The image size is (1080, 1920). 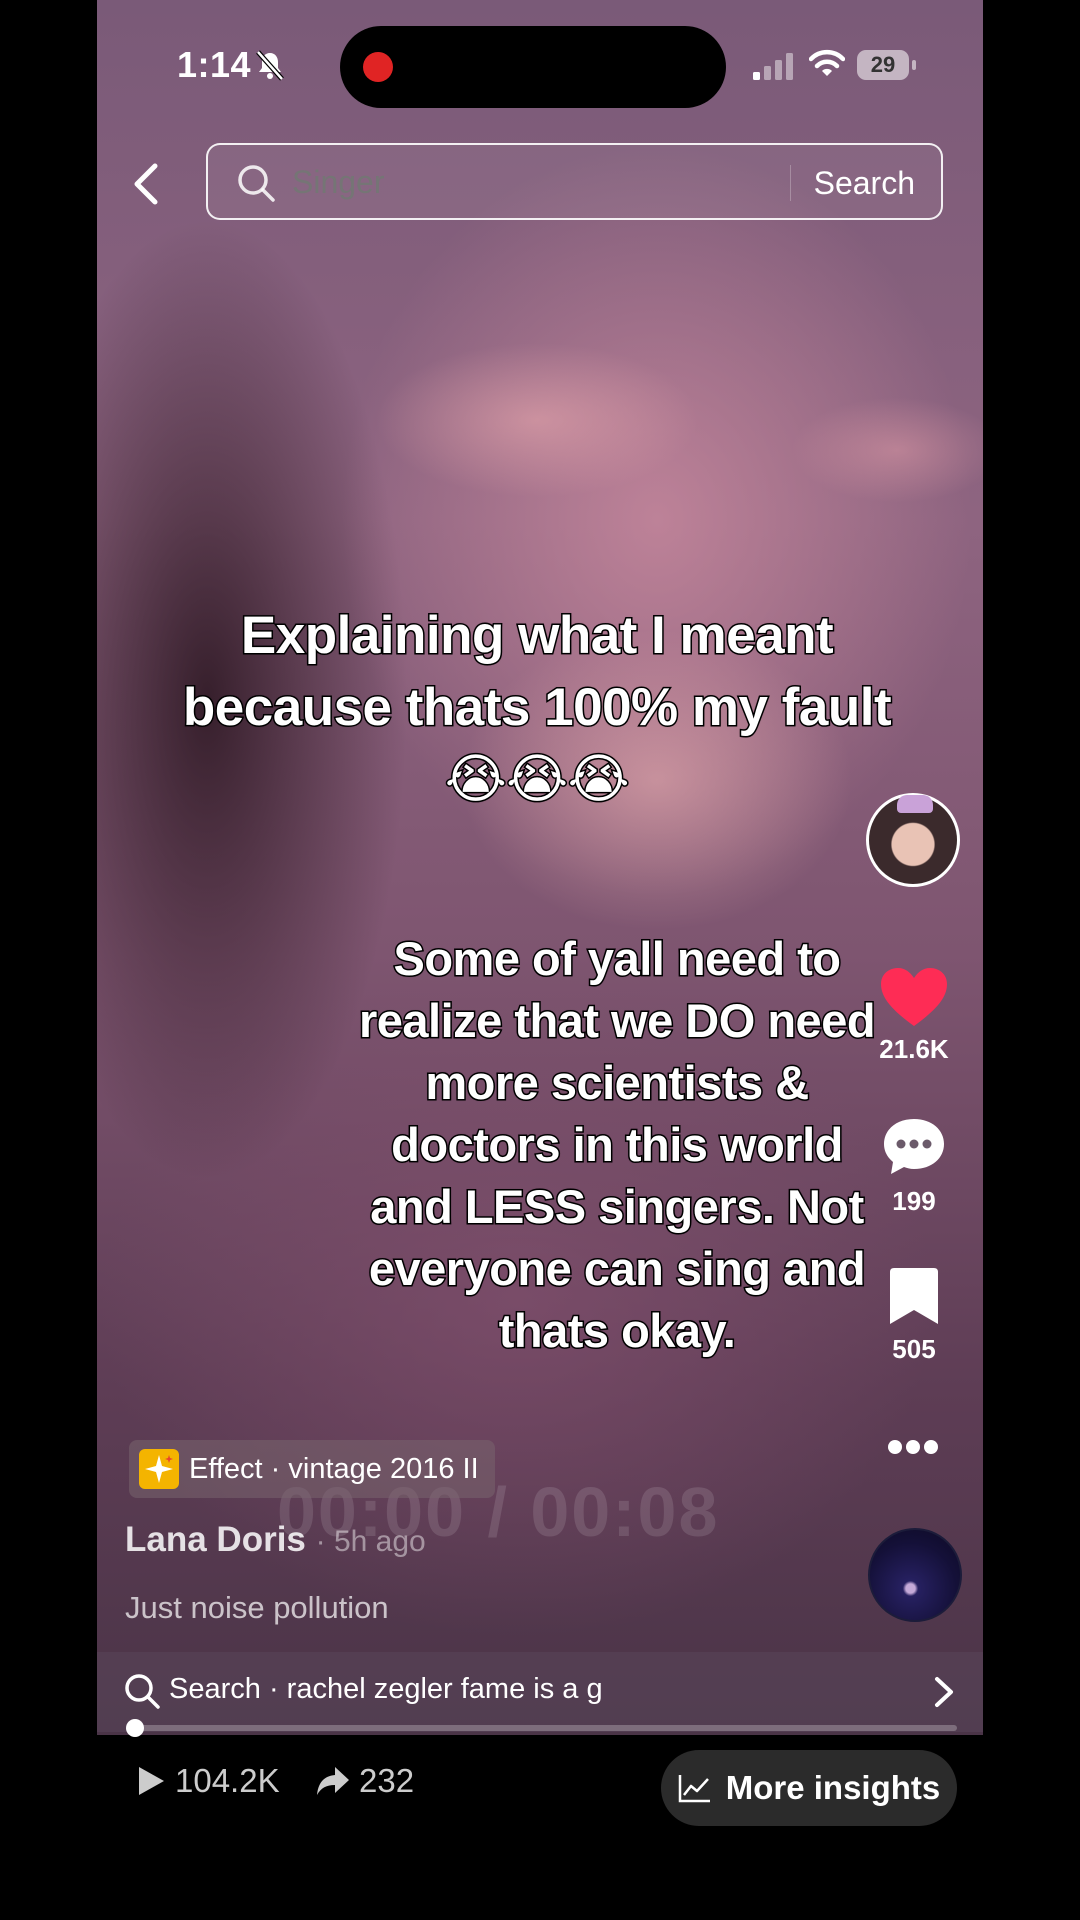 I want to click on search-input, so click(x=527, y=182).